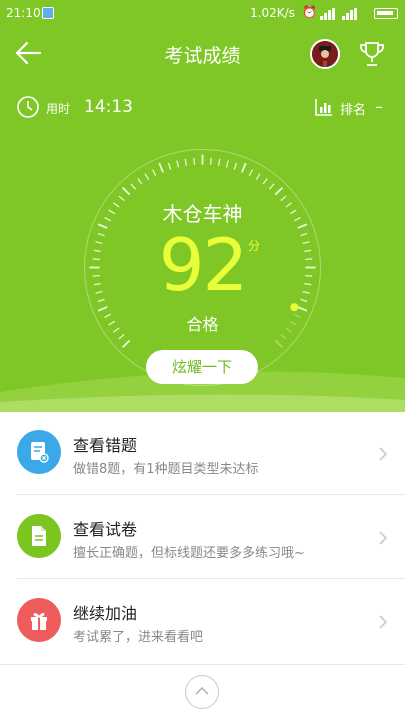 The image size is (405, 720). I want to click on rank-chart-icon, so click(323, 107).